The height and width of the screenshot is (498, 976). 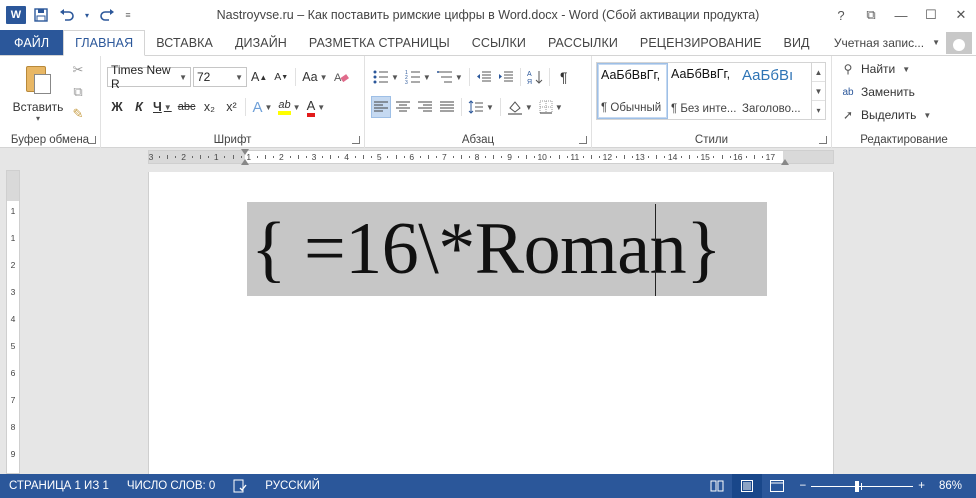 What do you see at coordinates (403, 107) in the screenshot?
I see `align-center-icon` at bounding box center [403, 107].